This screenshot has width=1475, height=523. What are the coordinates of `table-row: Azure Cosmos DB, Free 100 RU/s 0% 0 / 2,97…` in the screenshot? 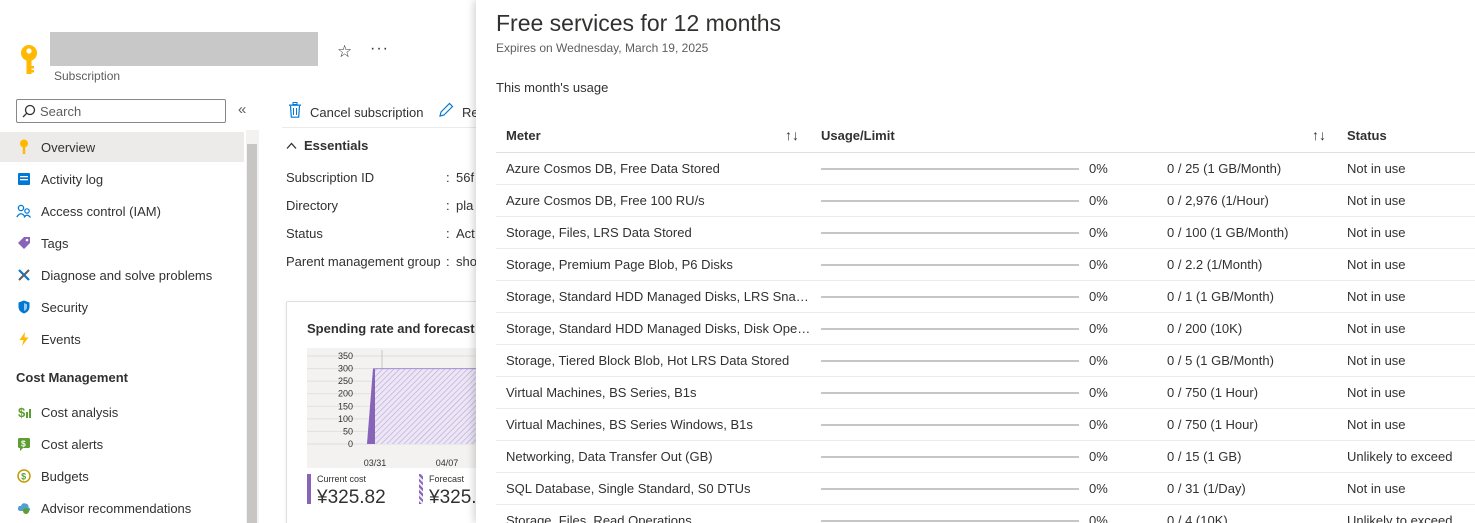 It's located at (985, 201).